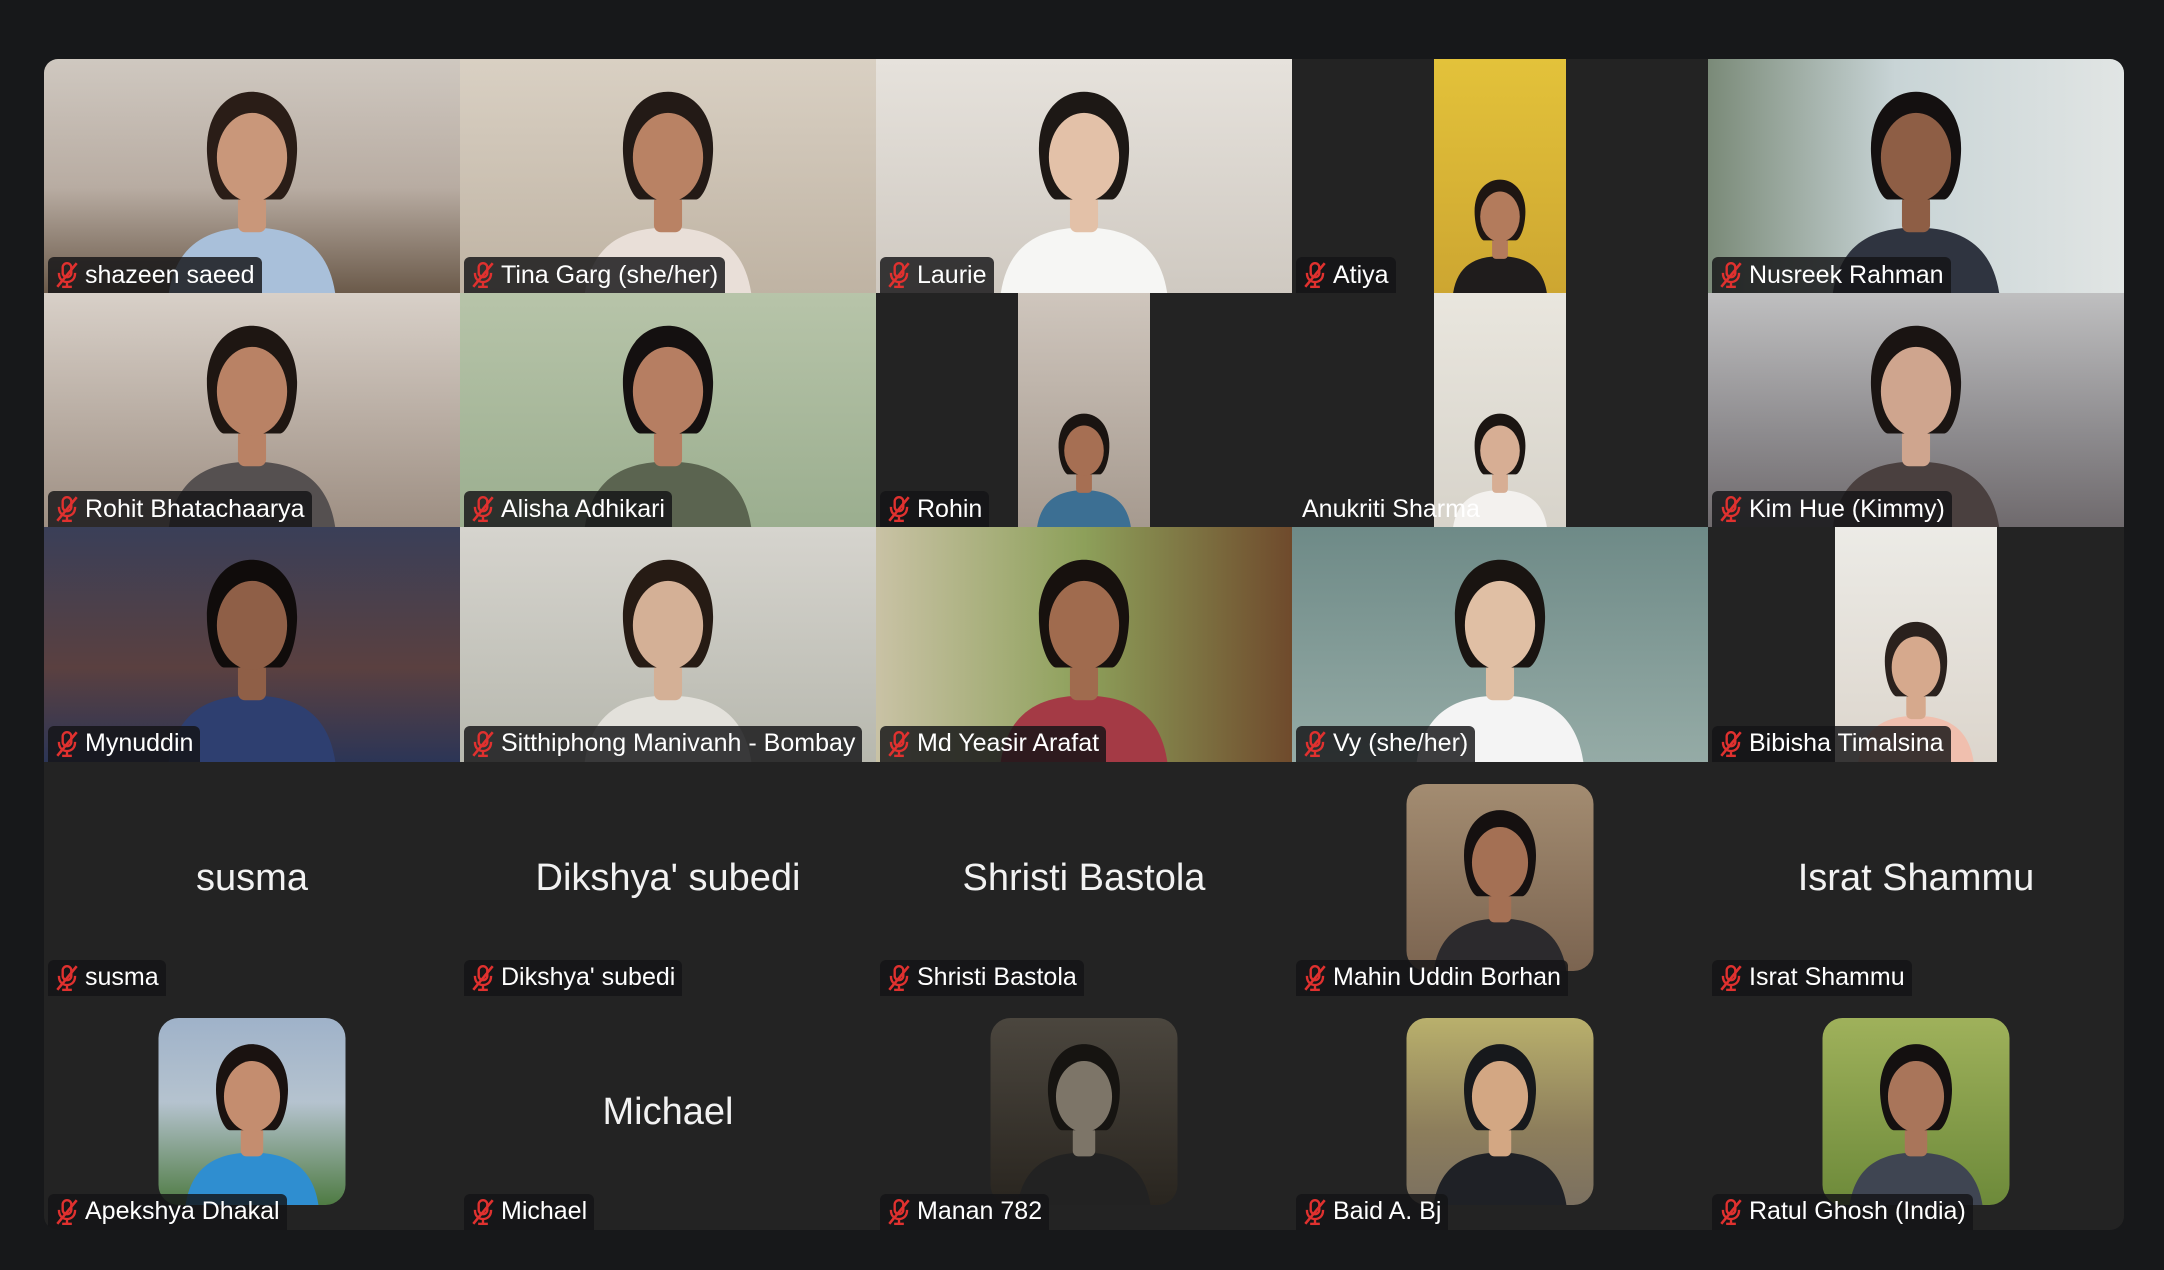 The width and height of the screenshot is (2164, 1270). I want to click on participant-tile: Rohit Bhatachaarya, so click(252, 410).